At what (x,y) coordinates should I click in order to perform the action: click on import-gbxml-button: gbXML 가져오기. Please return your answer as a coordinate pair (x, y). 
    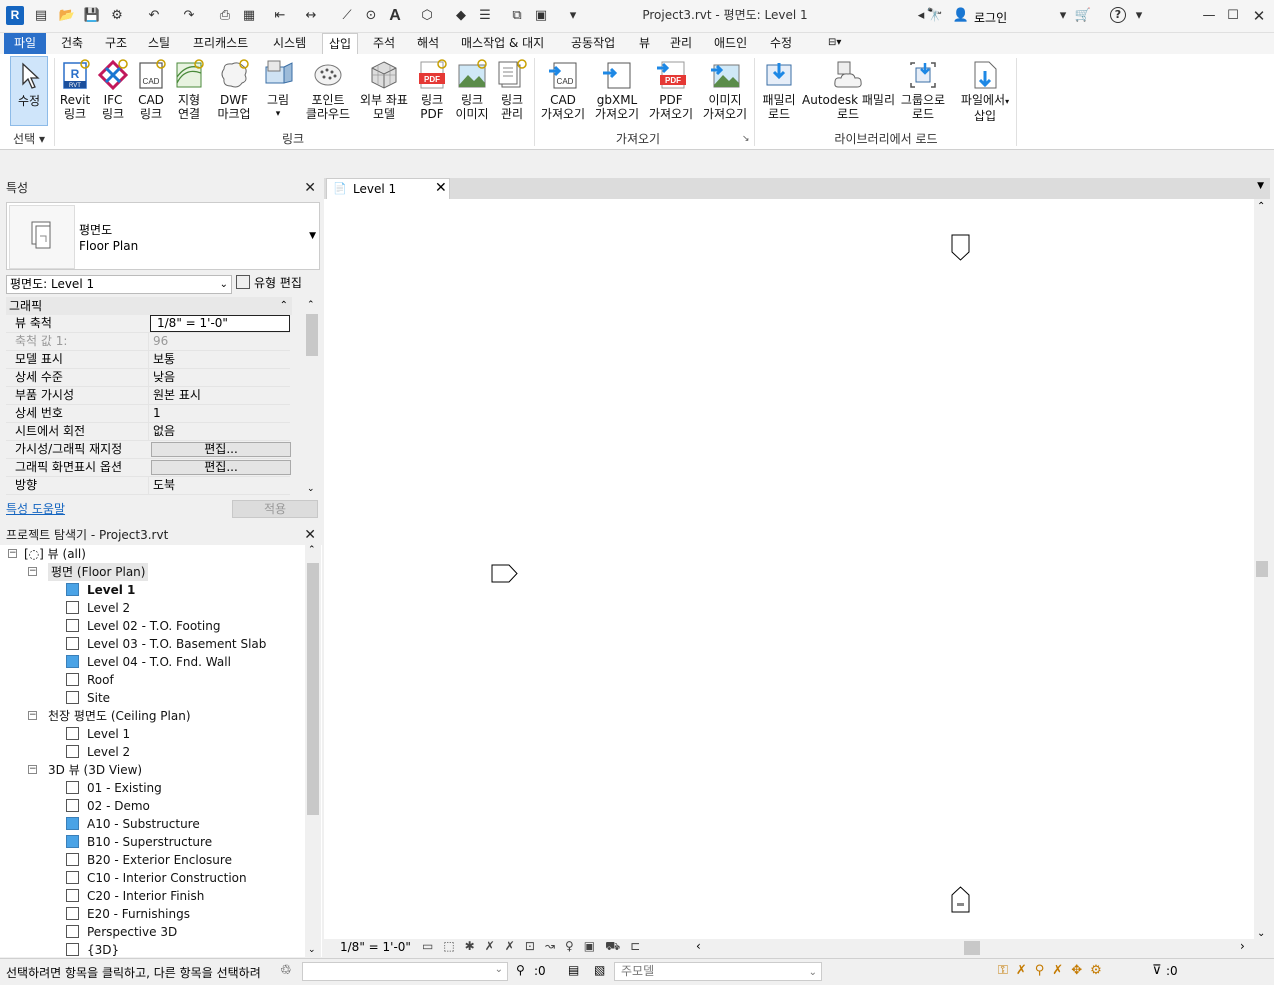
    Looking at the image, I should click on (617, 92).